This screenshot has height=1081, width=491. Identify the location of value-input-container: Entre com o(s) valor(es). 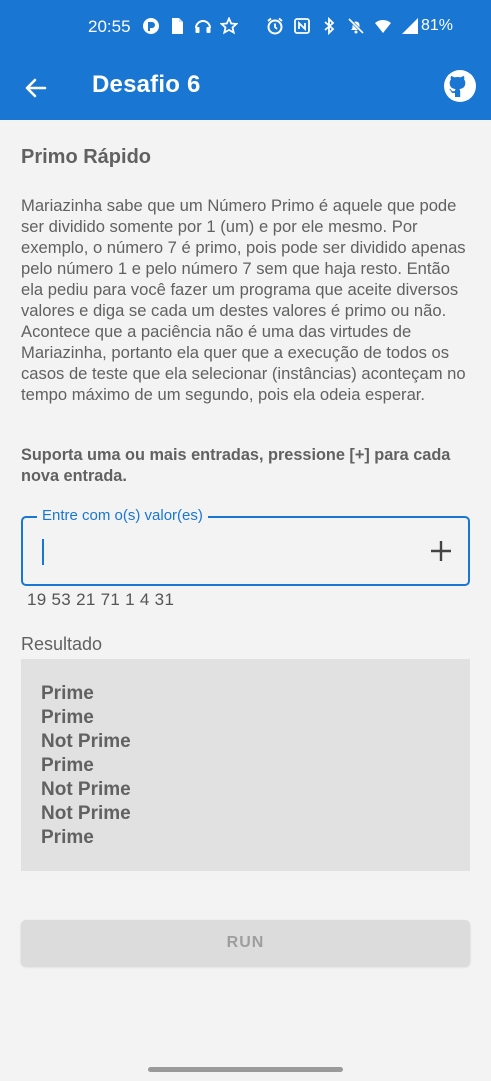
(245, 546).